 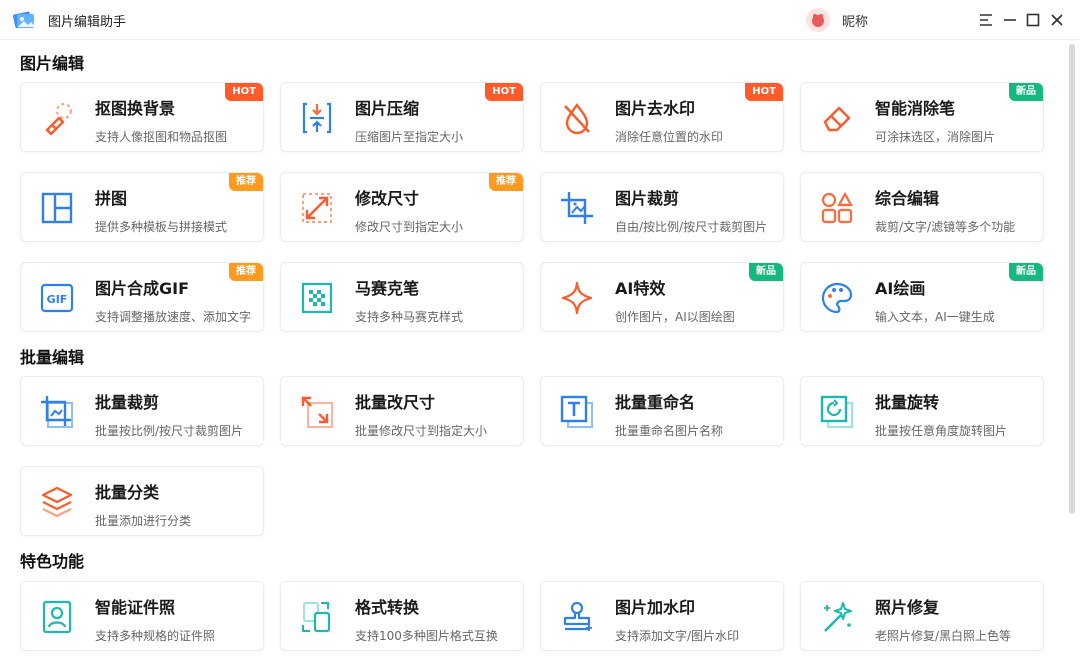 I want to click on card-remove-watermark: 图片去水印 消除任意位置的水印 HOT, so click(x=662, y=117).